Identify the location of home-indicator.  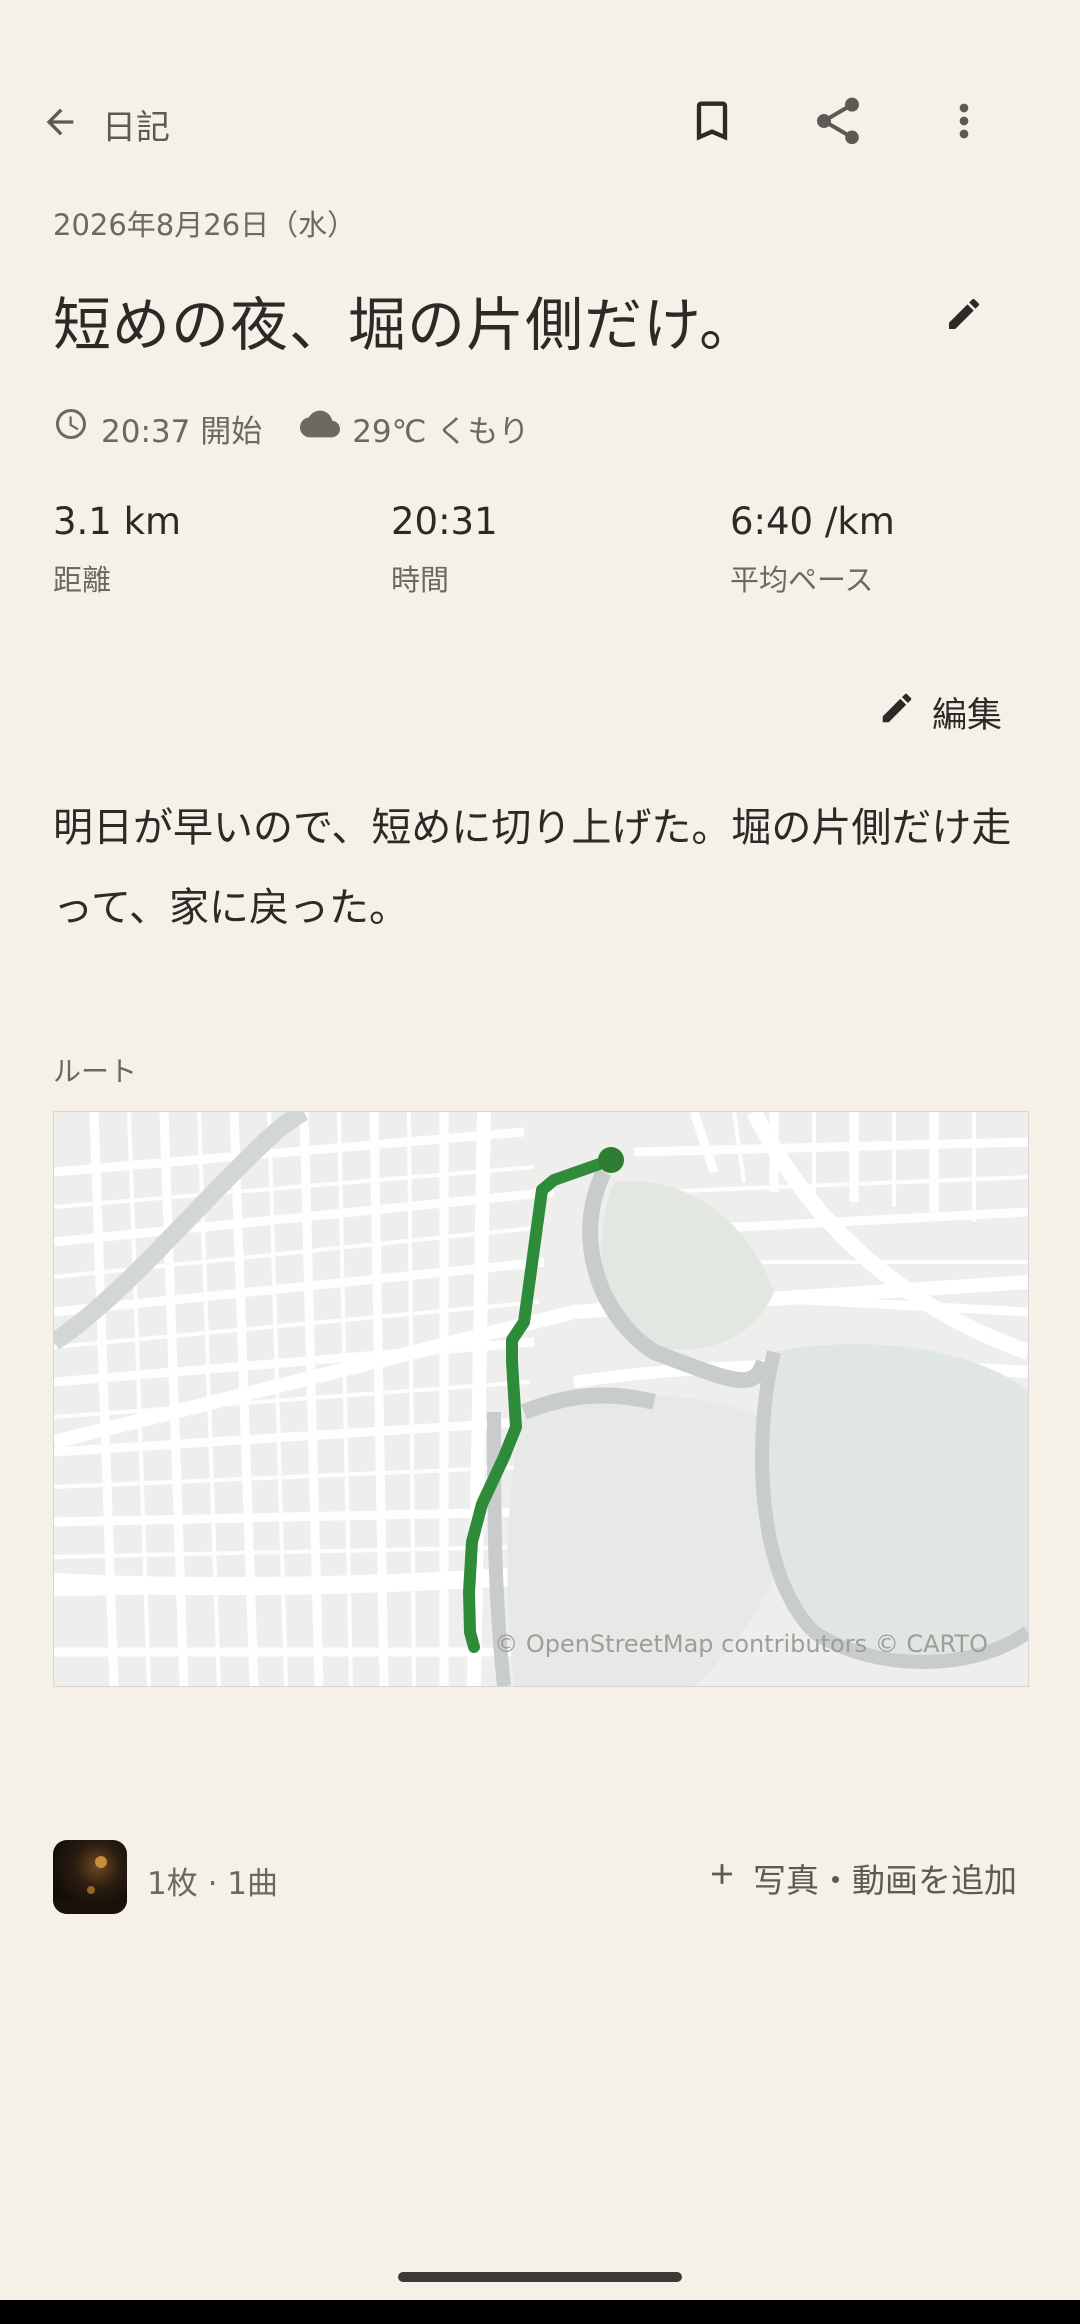
(540, 2277).